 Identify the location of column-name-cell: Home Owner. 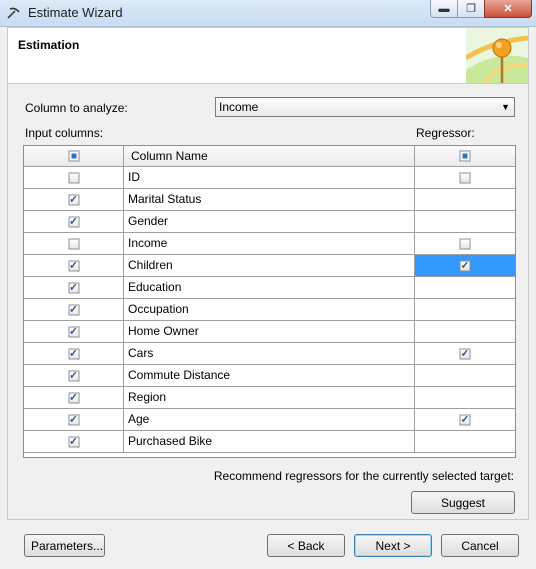
(269, 331).